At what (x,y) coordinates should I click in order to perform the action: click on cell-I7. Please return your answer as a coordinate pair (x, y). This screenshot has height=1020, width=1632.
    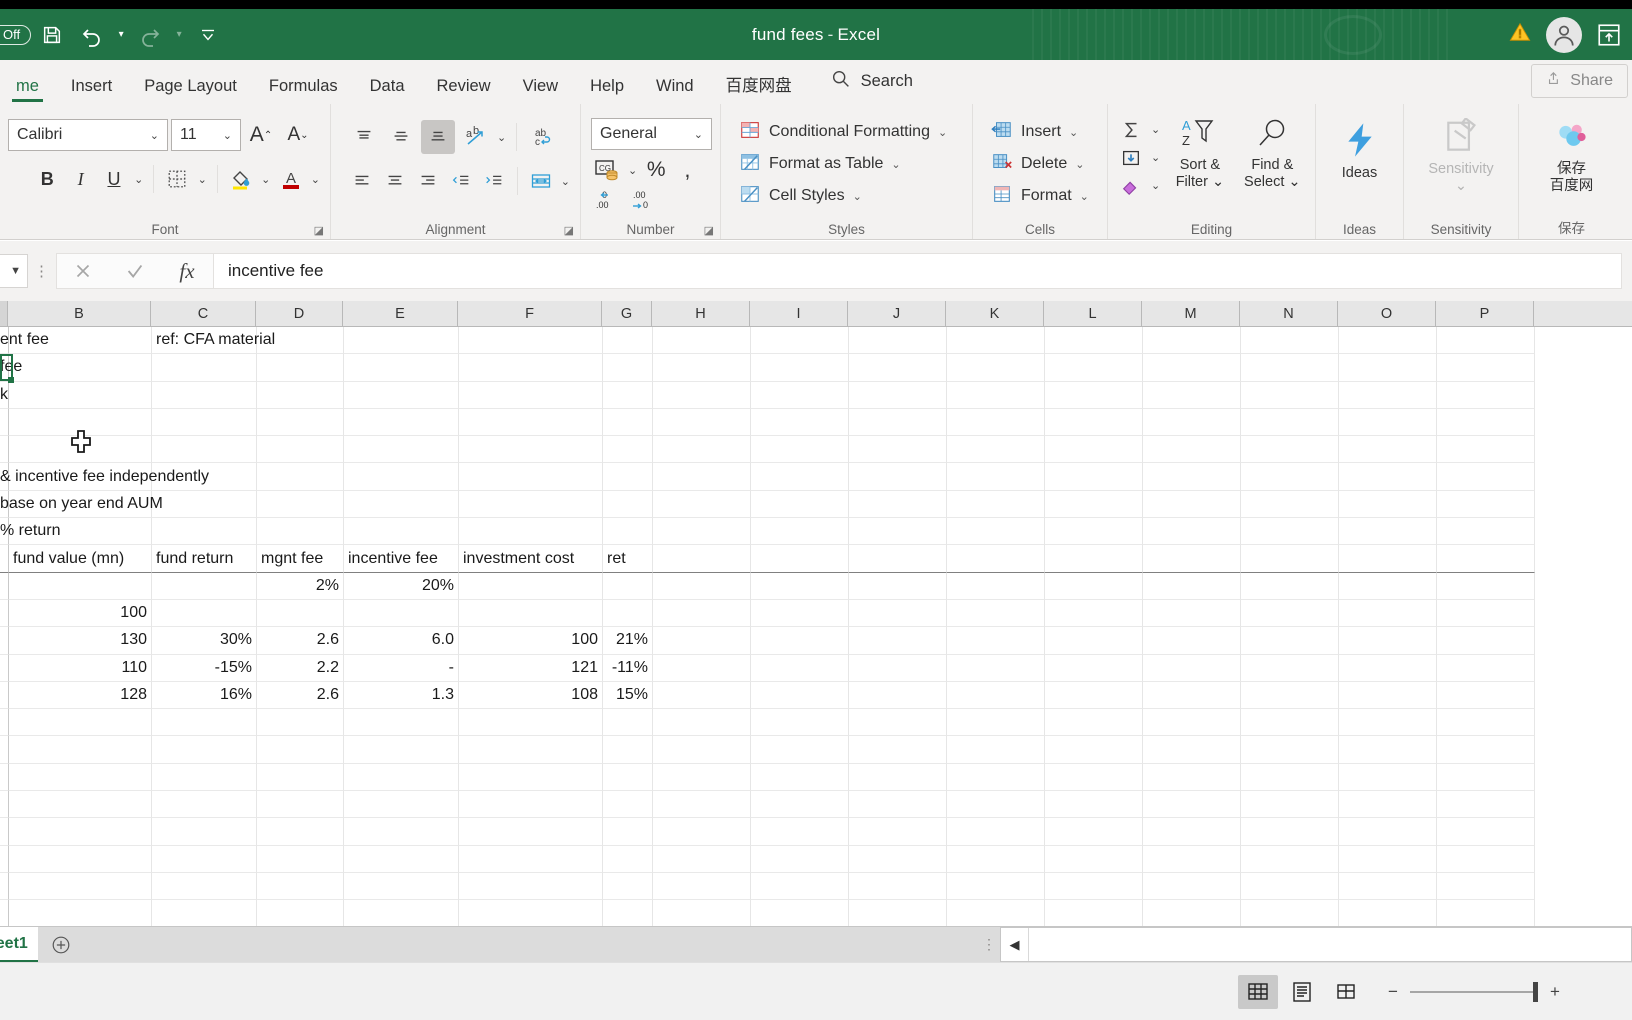
    Looking at the image, I should click on (800, 504).